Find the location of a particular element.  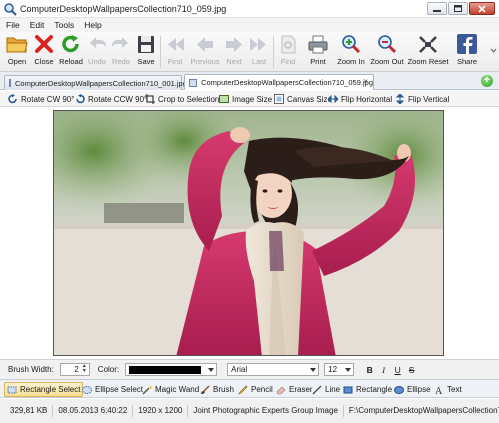

find-button: Find is located at coordinates (288, 52).